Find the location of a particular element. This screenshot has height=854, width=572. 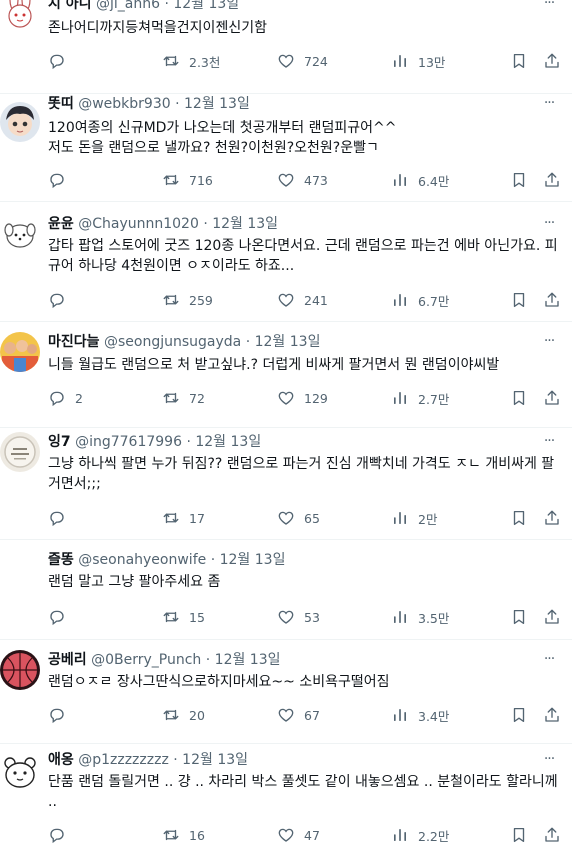

author-handle: @ing77617996 is located at coordinates (128, 442).